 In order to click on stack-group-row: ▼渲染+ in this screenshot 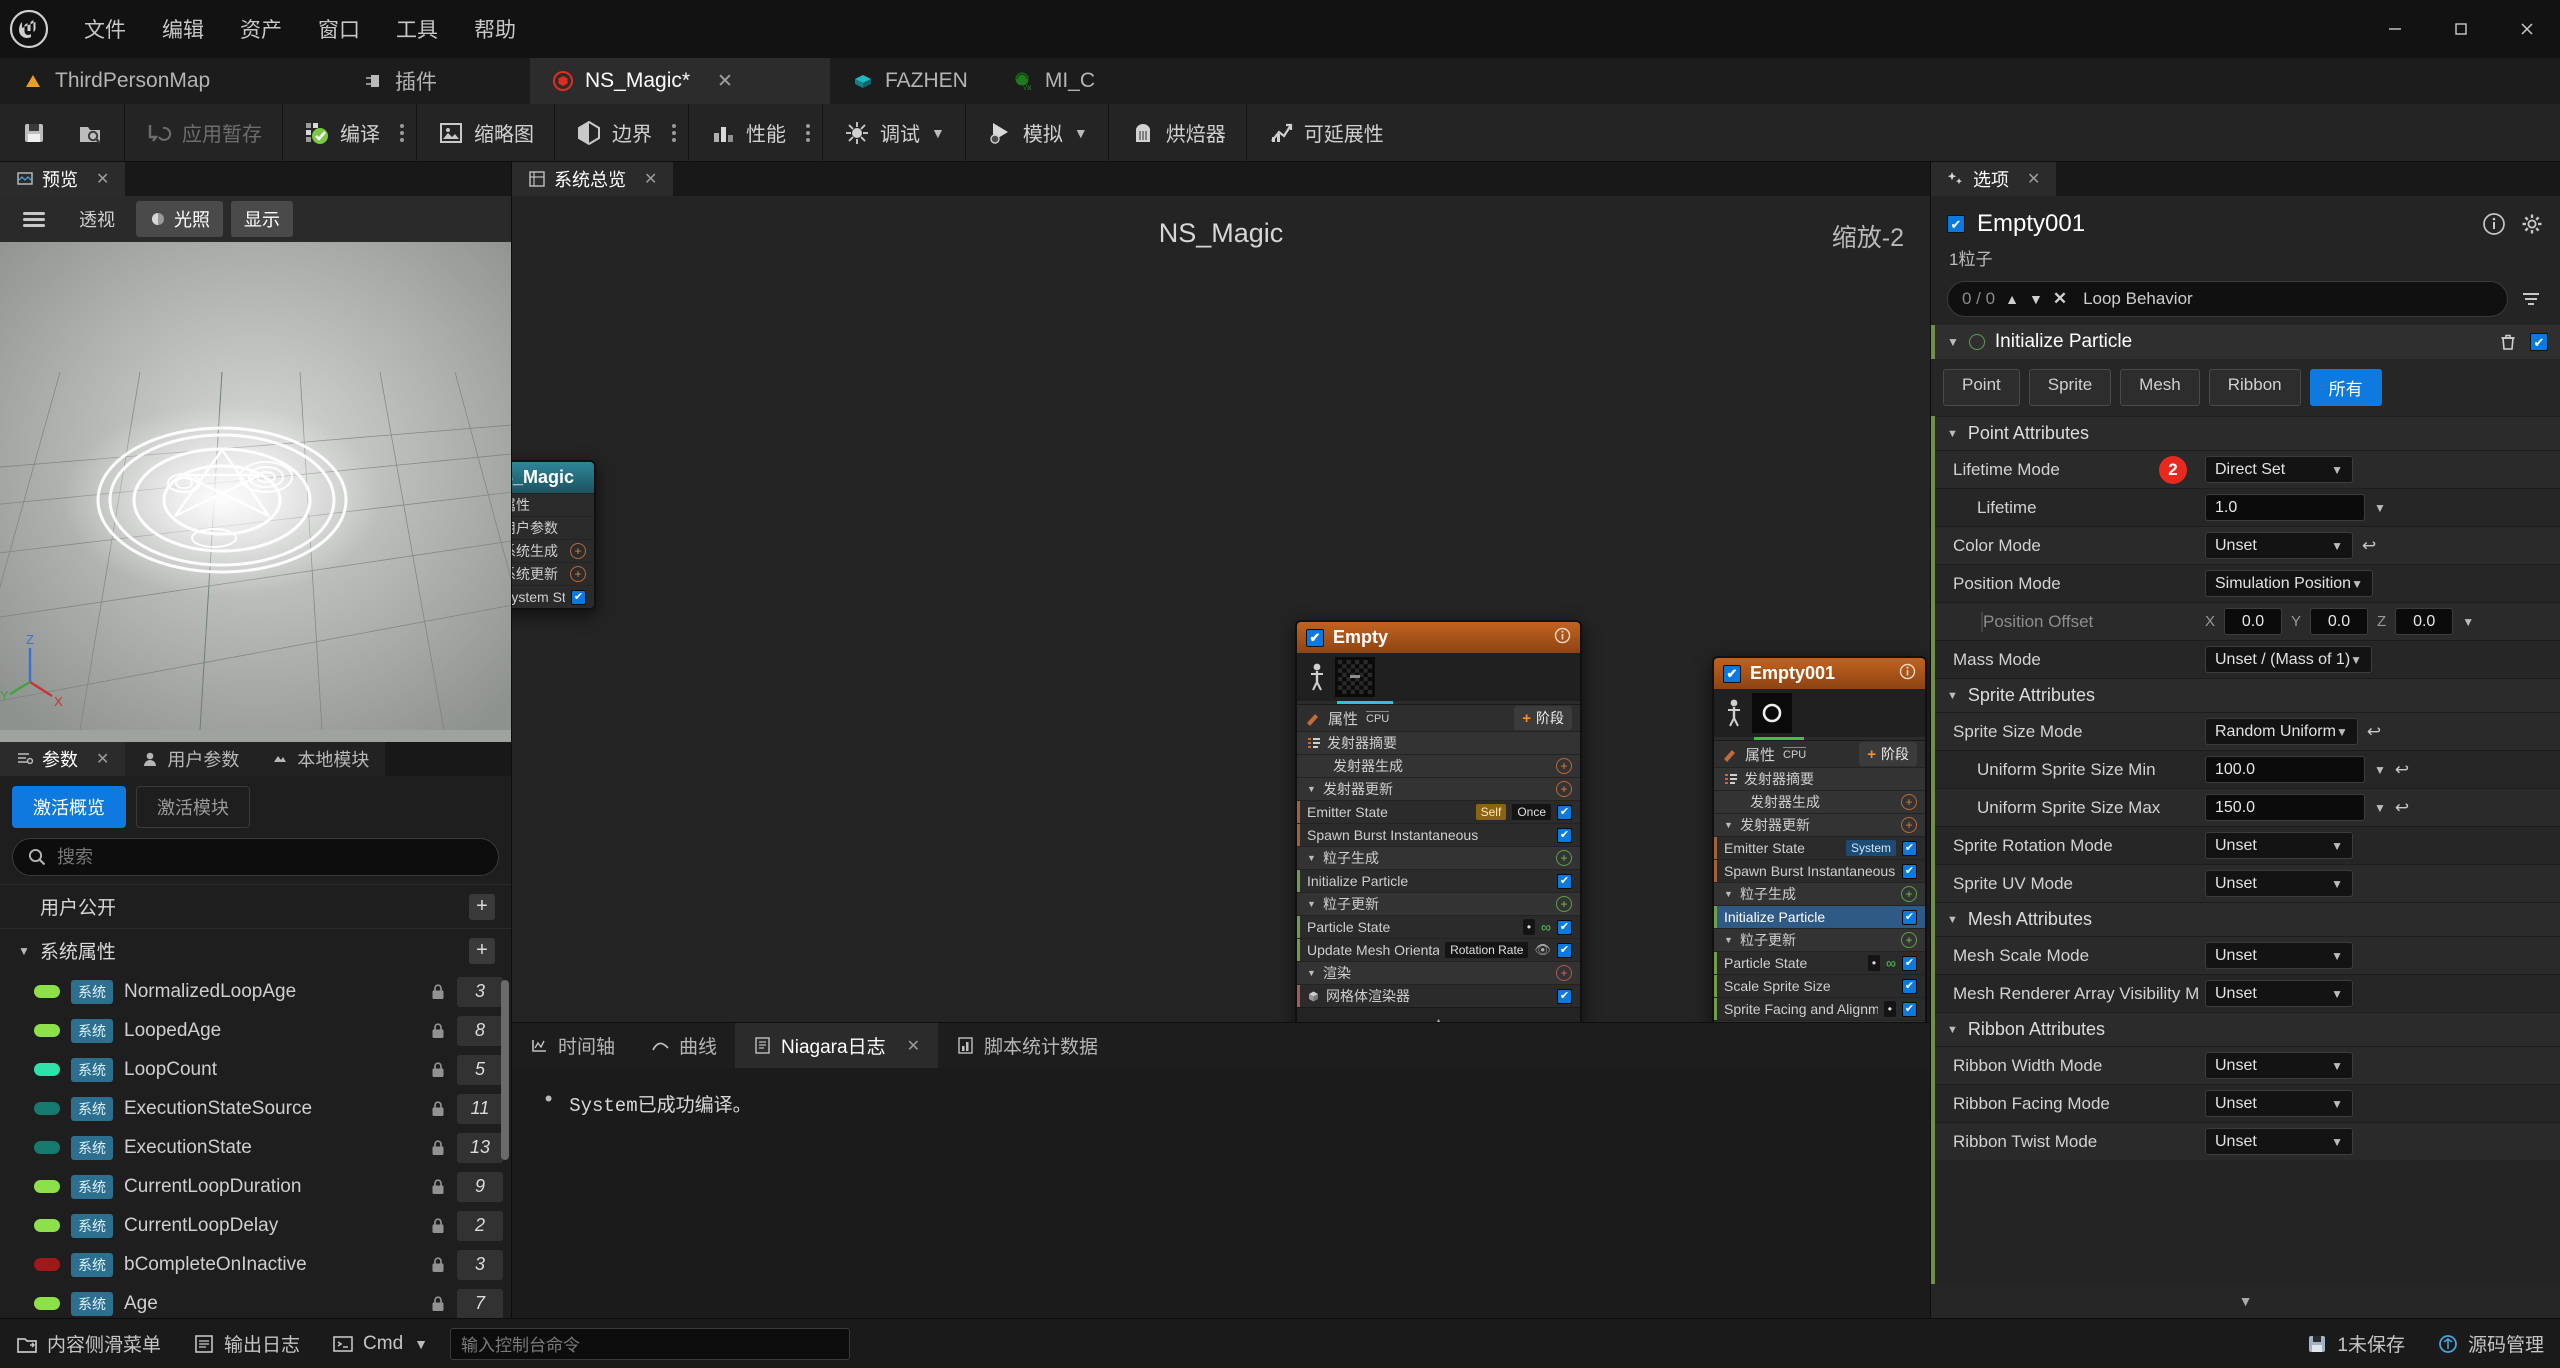, I will do `click(1819, 1021)`.